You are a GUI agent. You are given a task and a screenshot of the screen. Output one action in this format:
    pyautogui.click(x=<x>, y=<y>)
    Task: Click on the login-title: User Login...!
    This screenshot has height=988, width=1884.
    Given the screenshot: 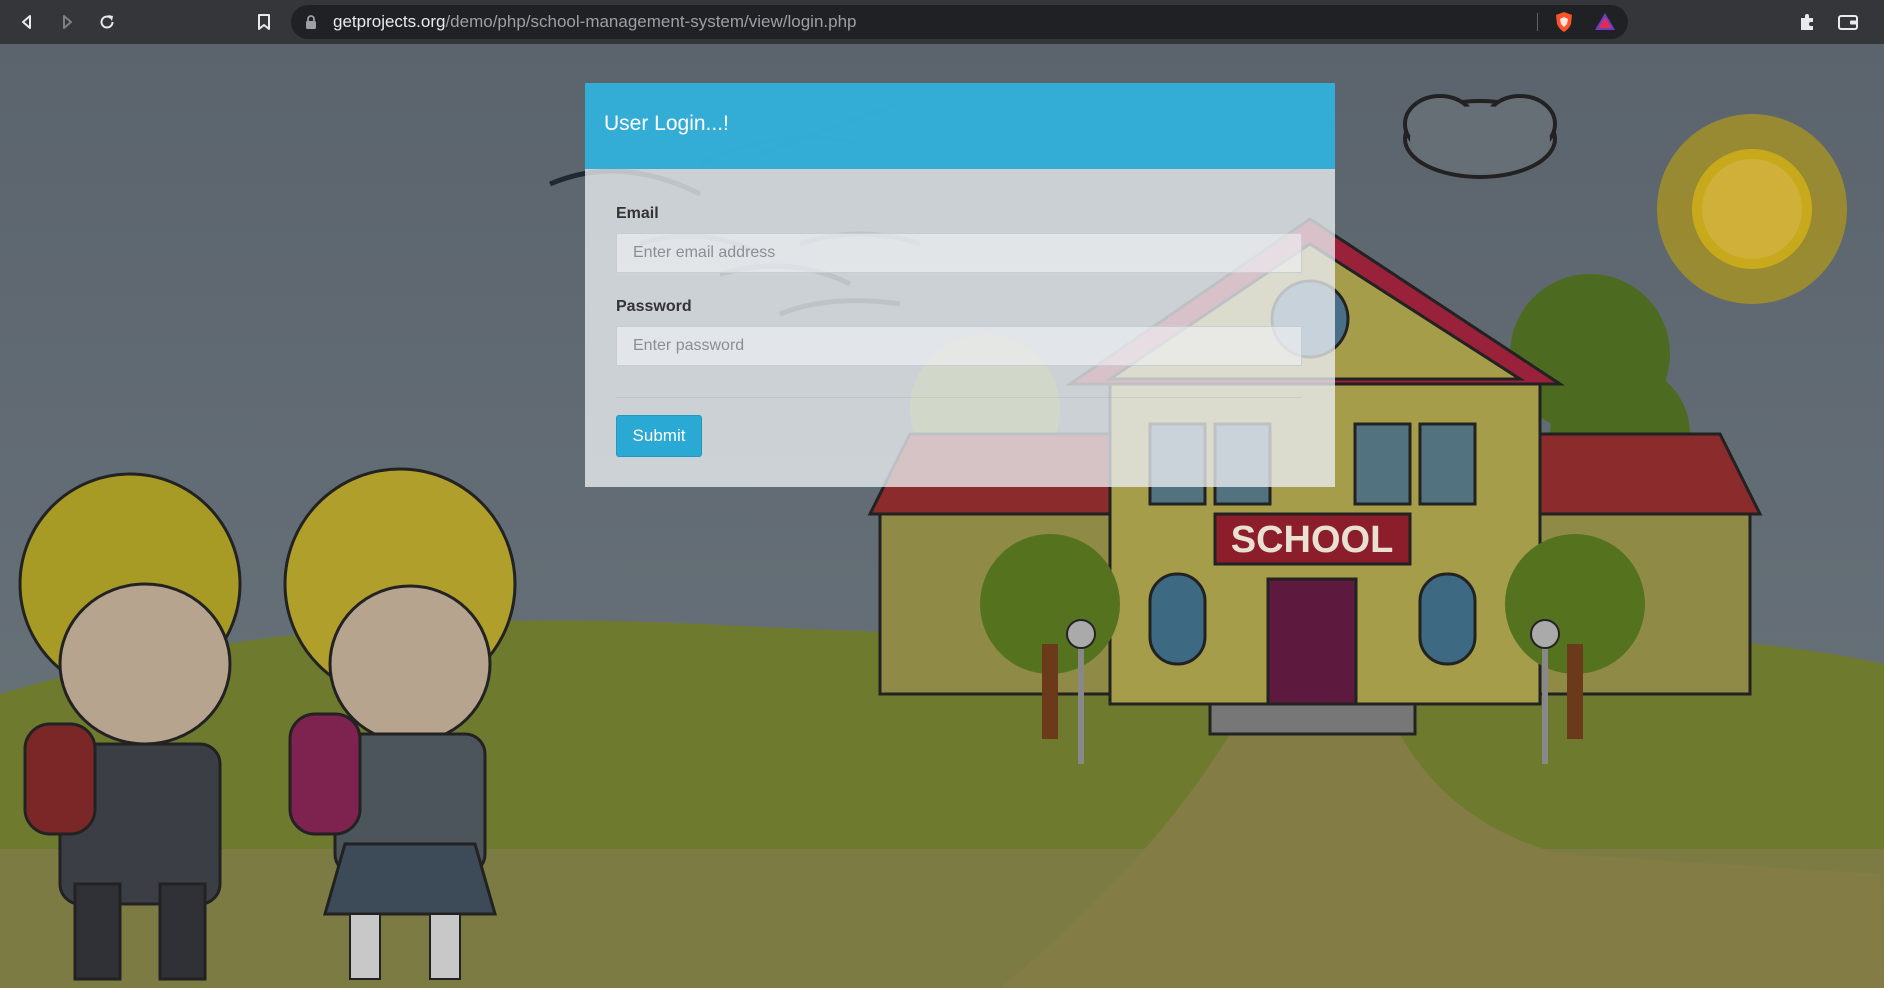 What is the action you would take?
    pyautogui.click(x=666, y=123)
    